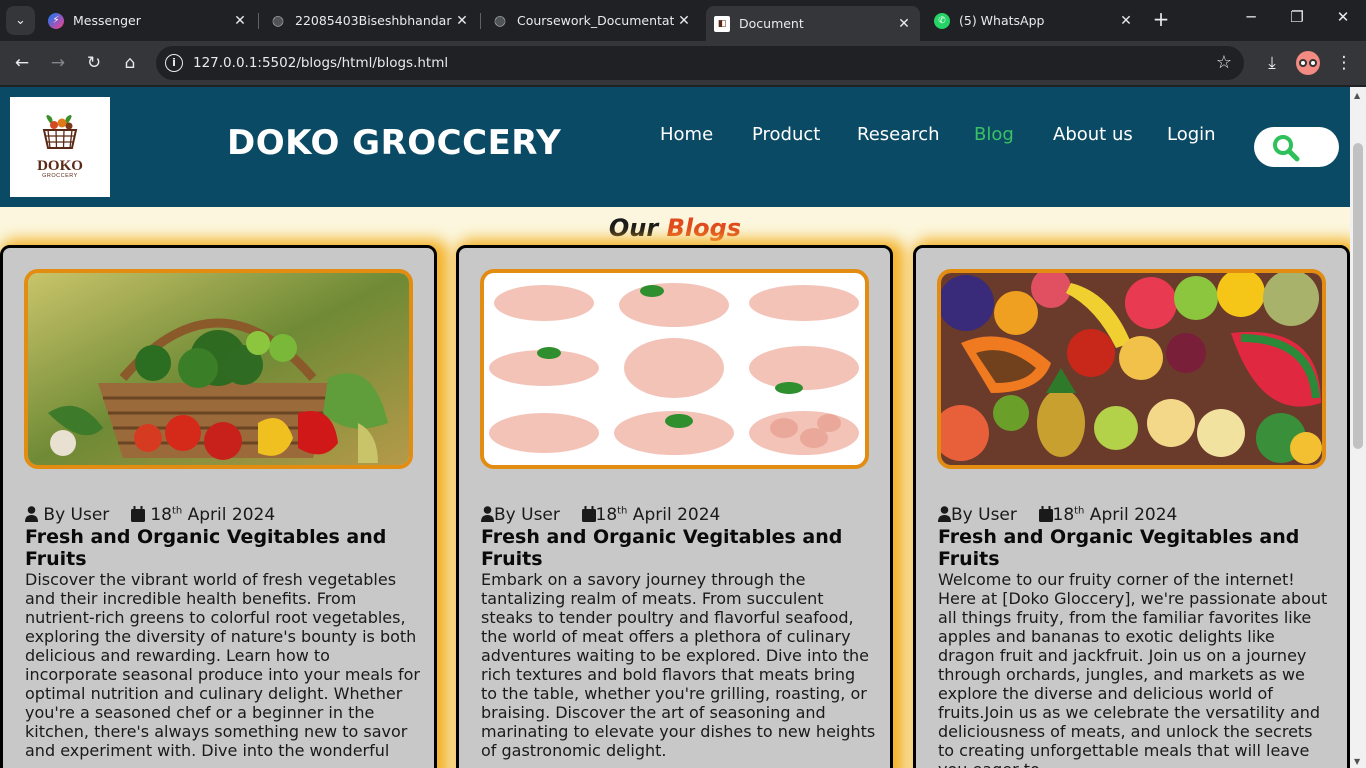  Describe the element at coordinates (1272, 63) in the screenshot. I see `download-icon: ⤓` at that location.